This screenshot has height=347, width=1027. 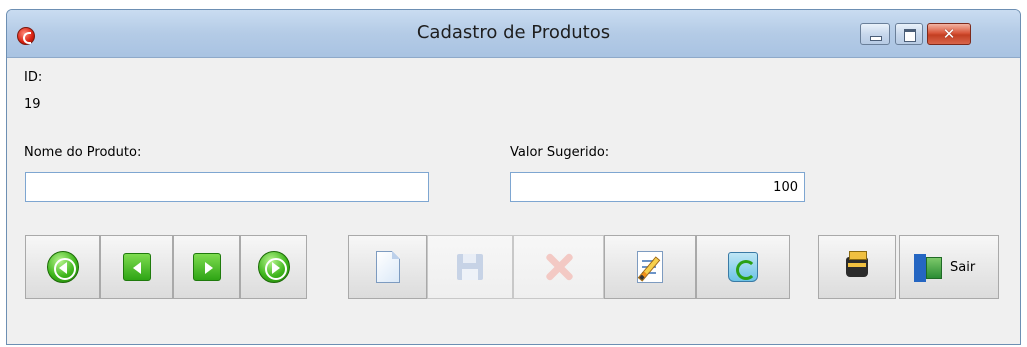 I want to click on delete-icon, so click(x=559, y=267).